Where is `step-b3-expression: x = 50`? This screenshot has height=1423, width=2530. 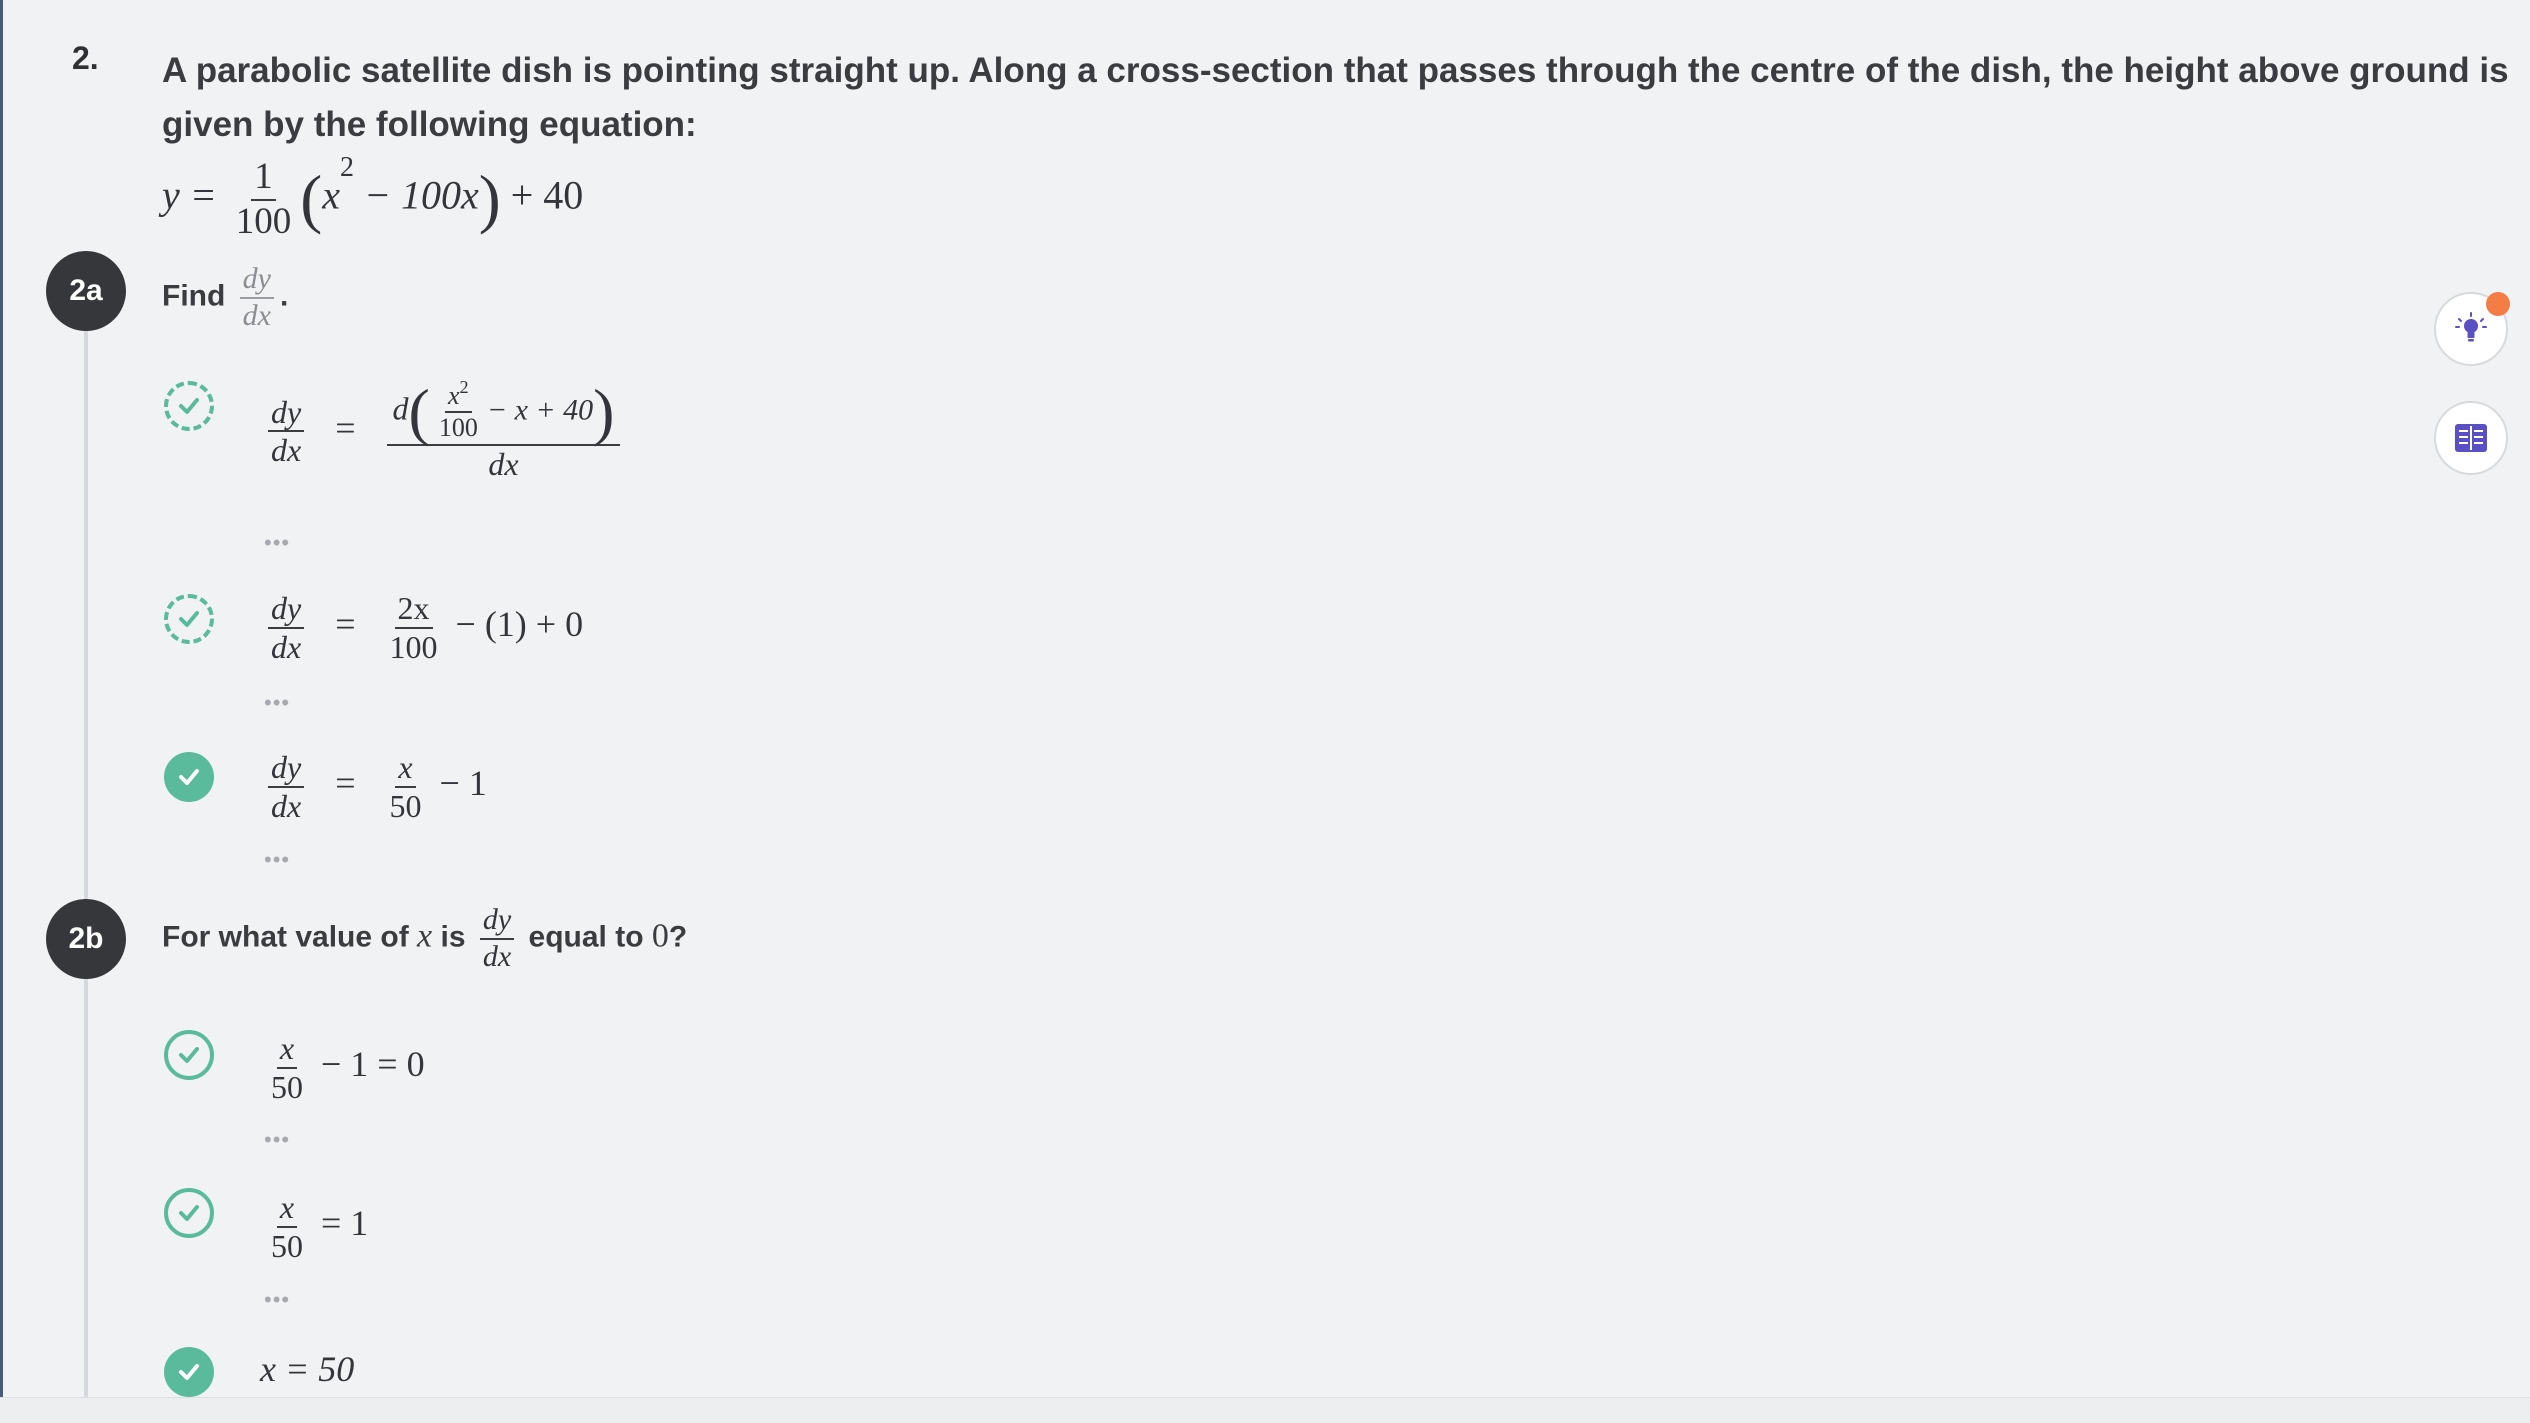
step-b3-expression: x = 50 is located at coordinates (307, 1369).